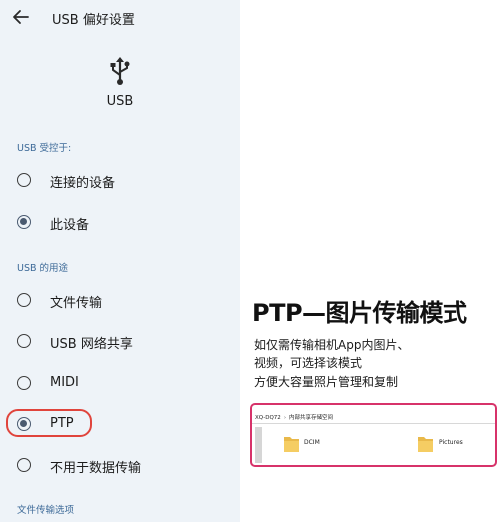  What do you see at coordinates (120, 101) in the screenshot?
I see `device-label: USB` at bounding box center [120, 101].